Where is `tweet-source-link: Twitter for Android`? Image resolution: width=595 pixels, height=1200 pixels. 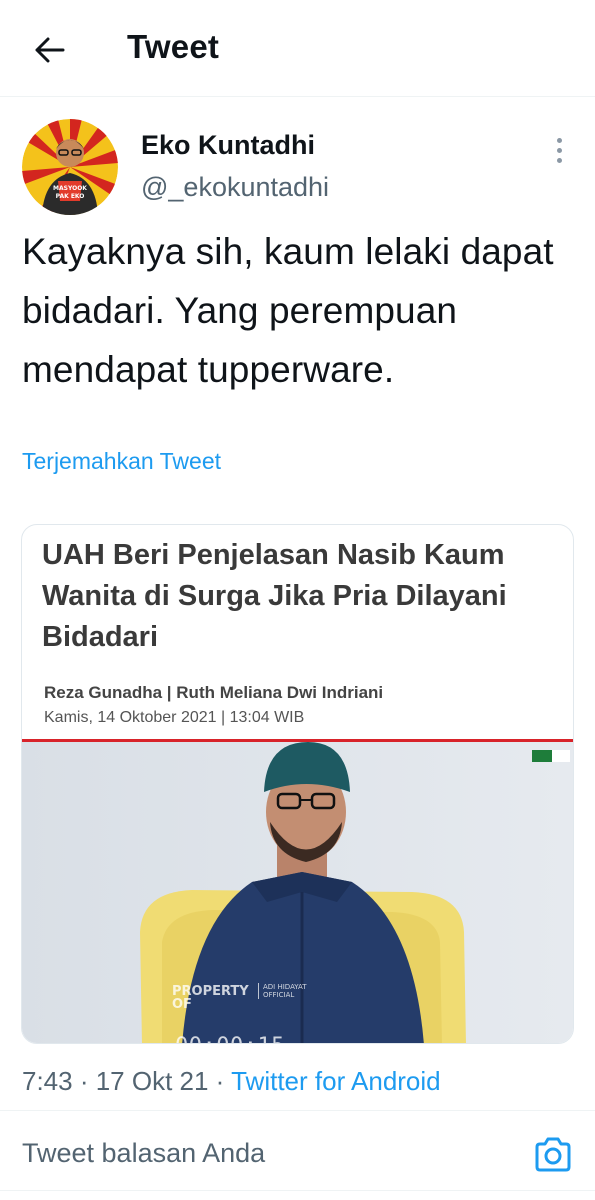 tweet-source-link: Twitter for Android is located at coordinates (336, 1081).